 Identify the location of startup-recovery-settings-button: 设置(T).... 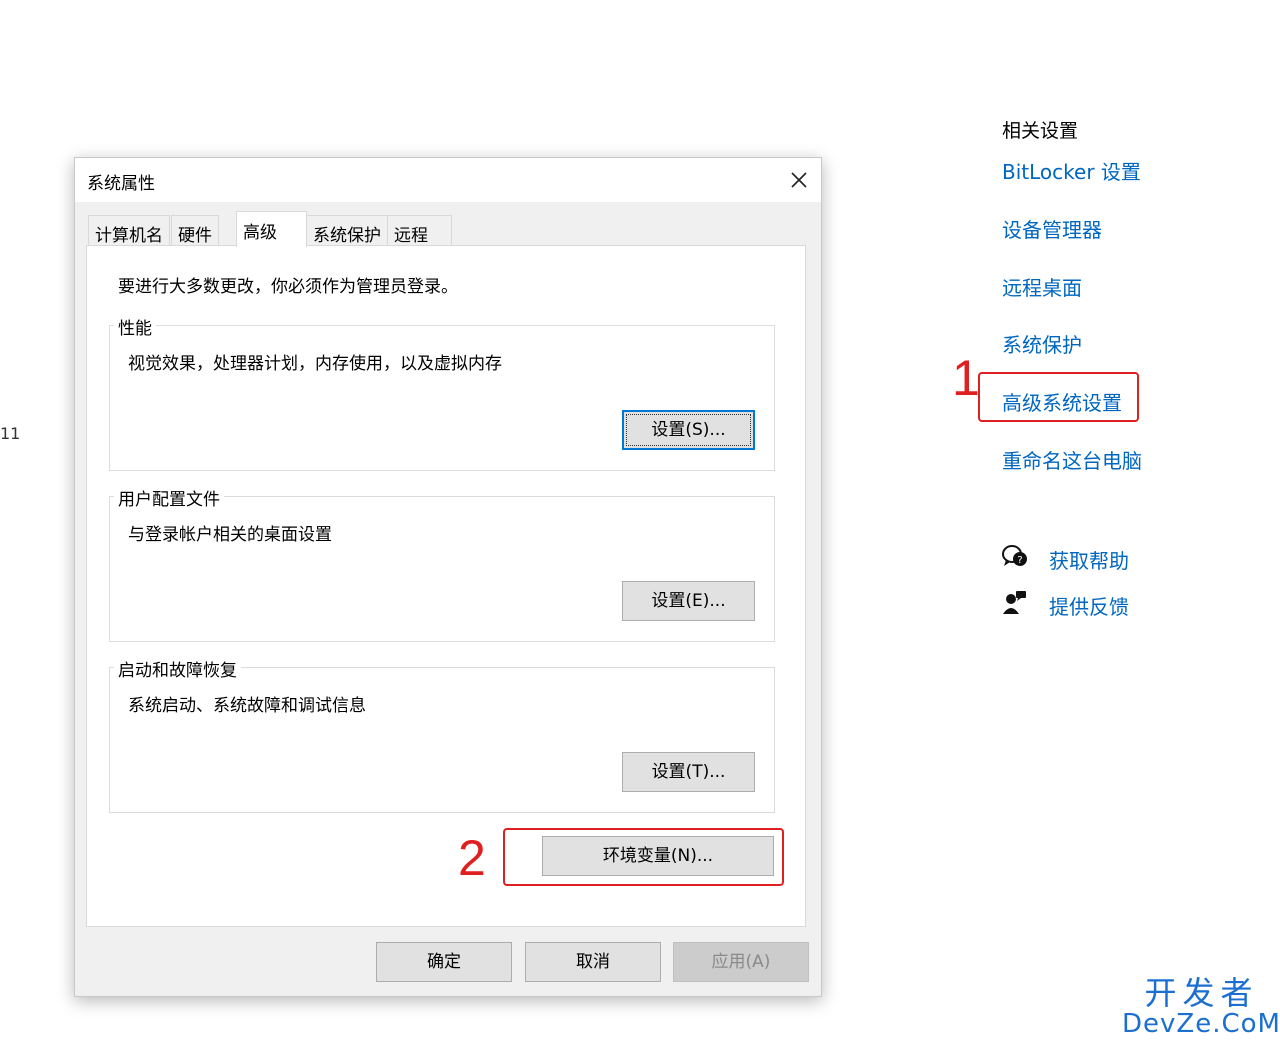
(688, 772).